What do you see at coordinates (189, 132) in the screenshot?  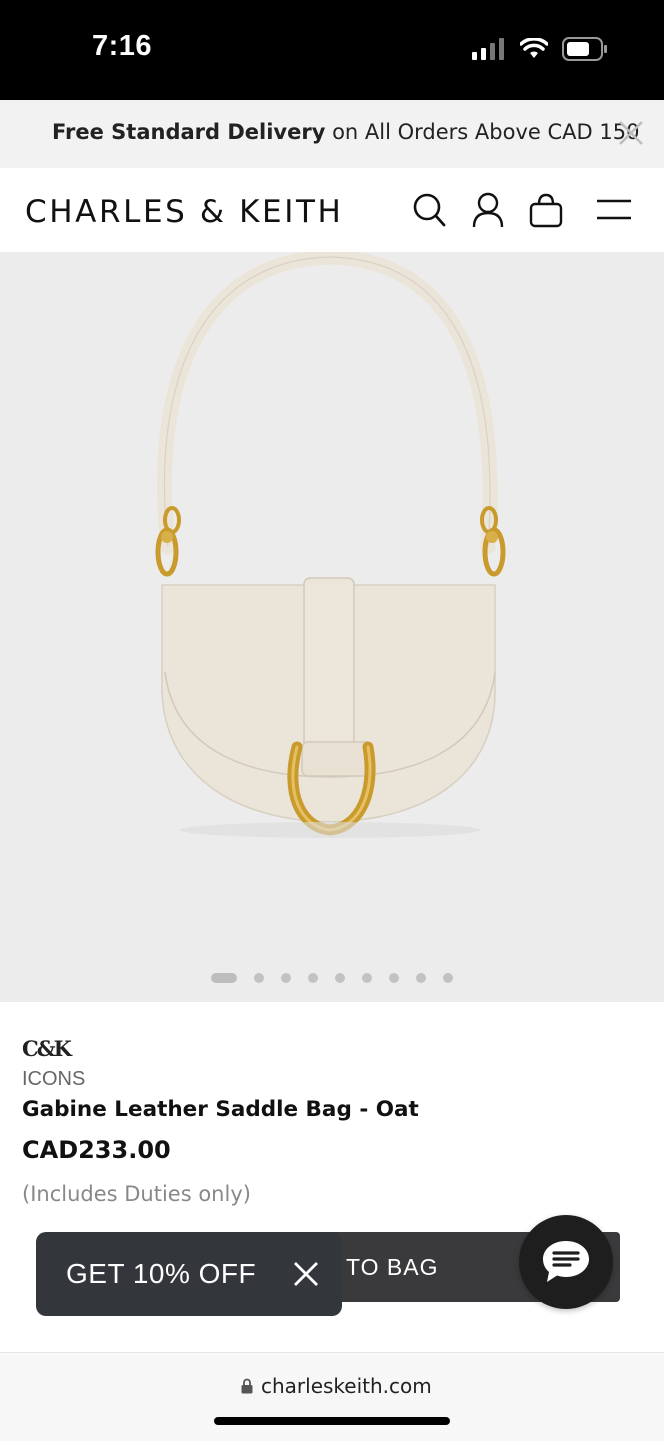 I see `promo-bold: Free Standard Delivery` at bounding box center [189, 132].